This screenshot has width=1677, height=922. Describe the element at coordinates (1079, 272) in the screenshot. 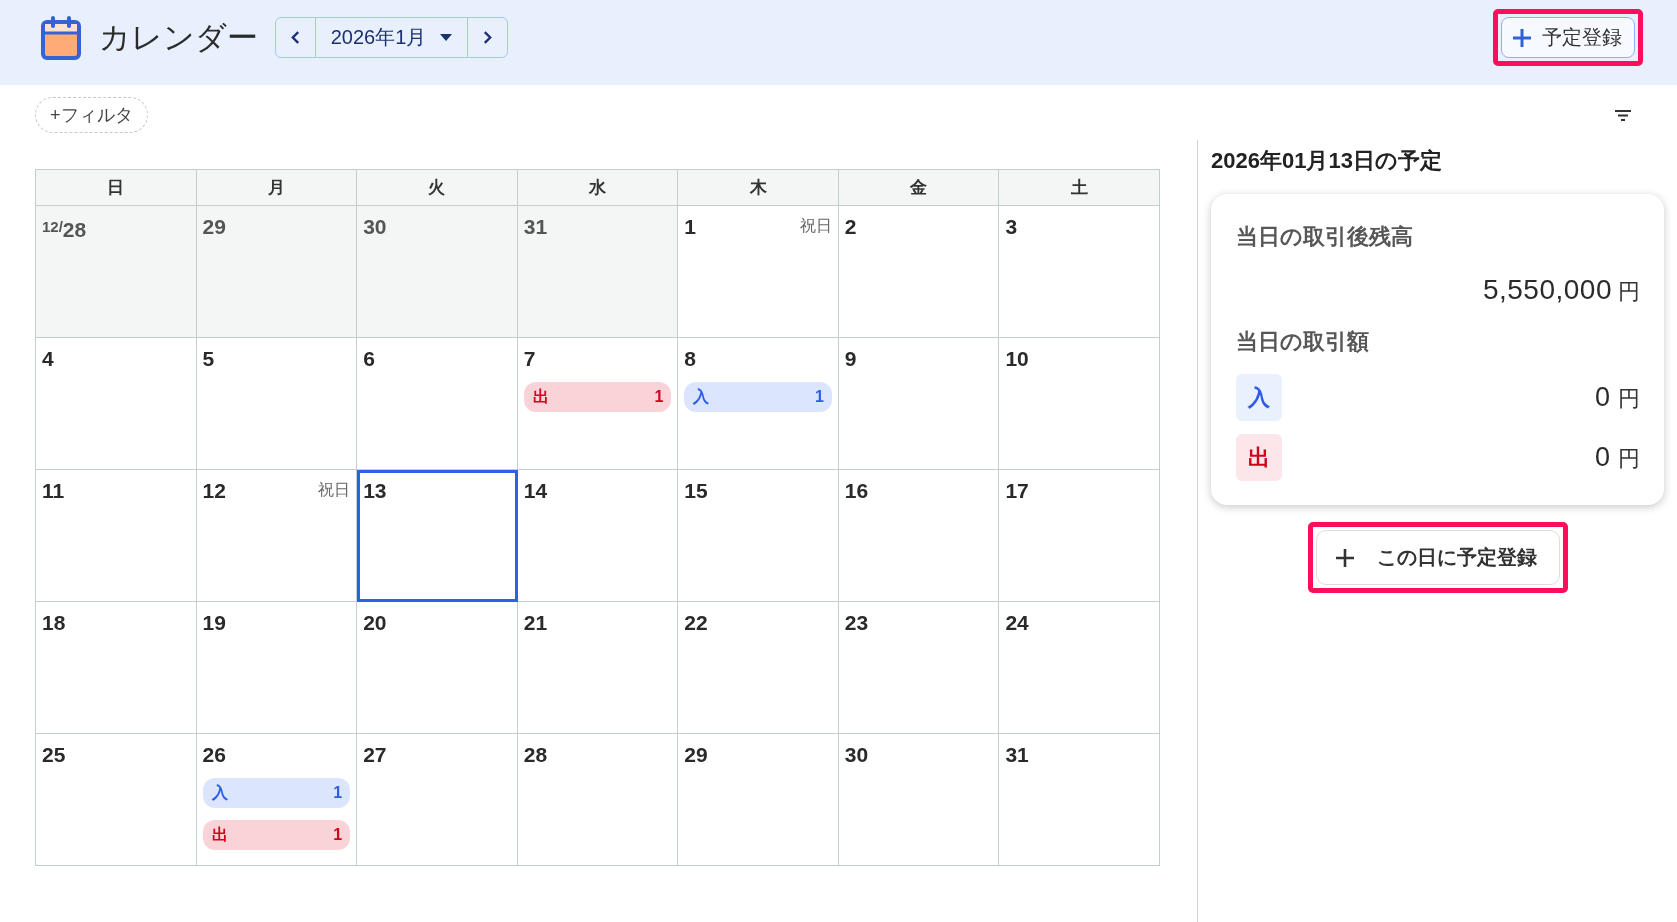

I see `day-cell: 3` at that location.